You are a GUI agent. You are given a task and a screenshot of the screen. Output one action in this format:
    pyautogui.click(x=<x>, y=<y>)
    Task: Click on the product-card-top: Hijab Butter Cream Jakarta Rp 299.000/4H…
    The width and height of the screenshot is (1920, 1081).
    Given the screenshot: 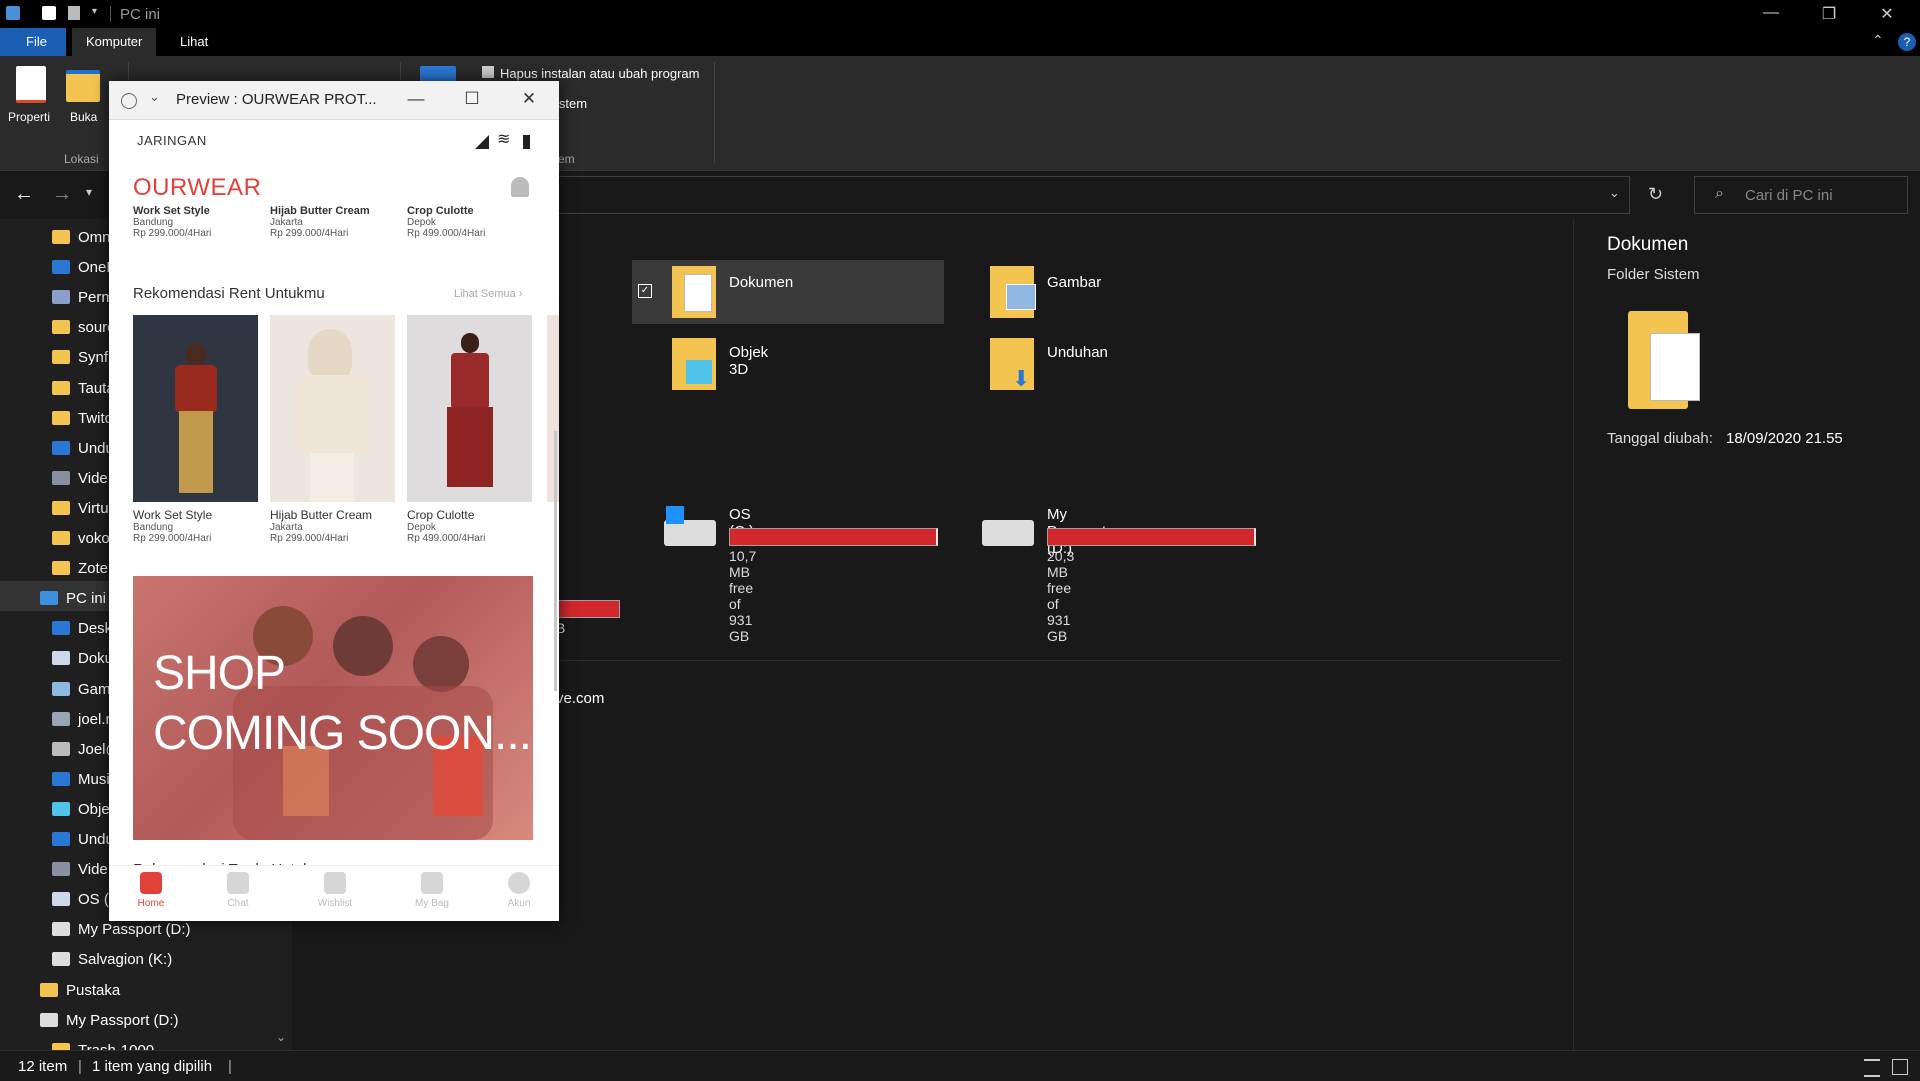 What is the action you would take?
    pyautogui.click(x=332, y=222)
    